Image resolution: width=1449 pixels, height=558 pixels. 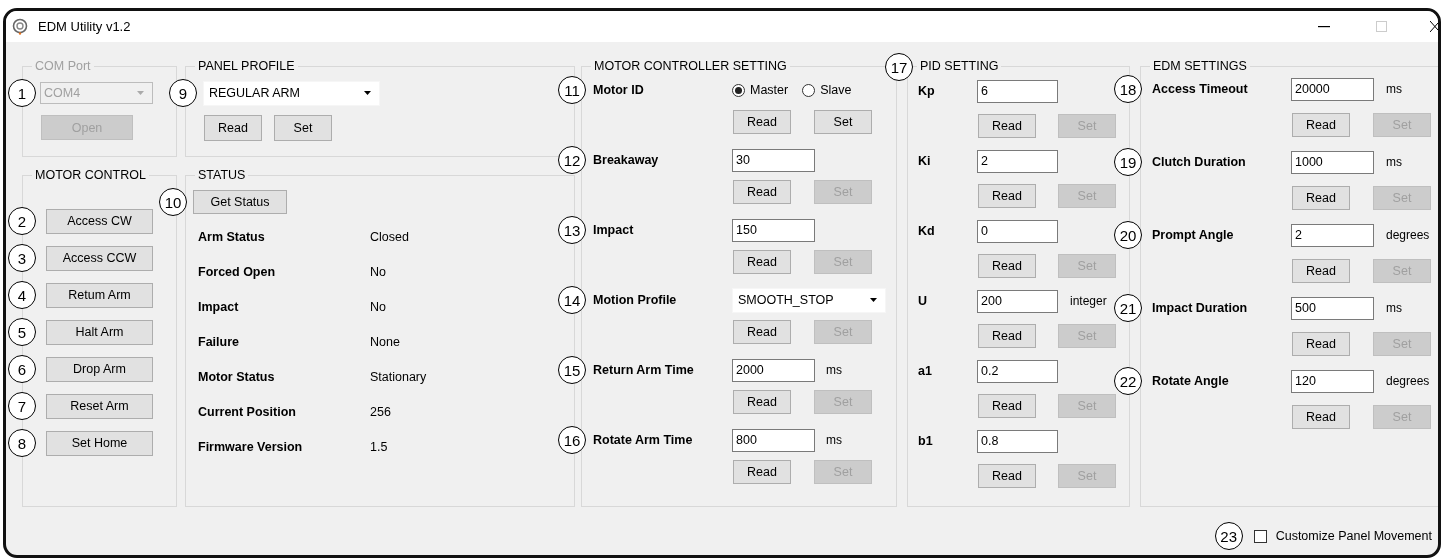 What do you see at coordinates (22, 221) in the screenshot?
I see `number-badge: 2` at bounding box center [22, 221].